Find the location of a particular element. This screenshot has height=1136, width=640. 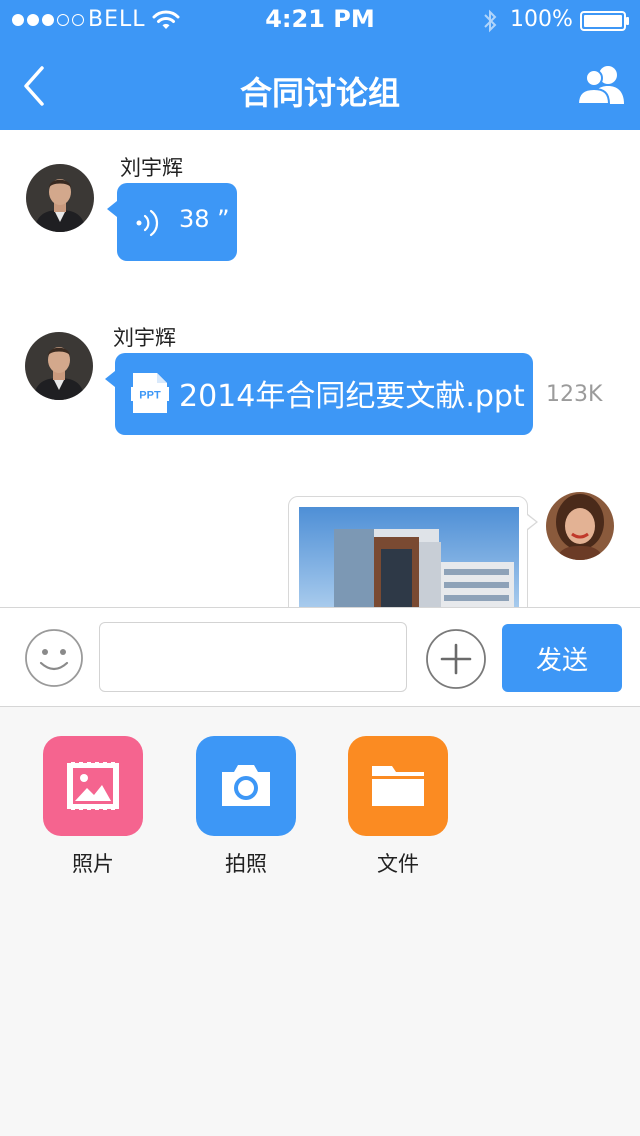

file-message-bubble: PPT 2014年合同纪要文献.ppt is located at coordinates (319, 394).